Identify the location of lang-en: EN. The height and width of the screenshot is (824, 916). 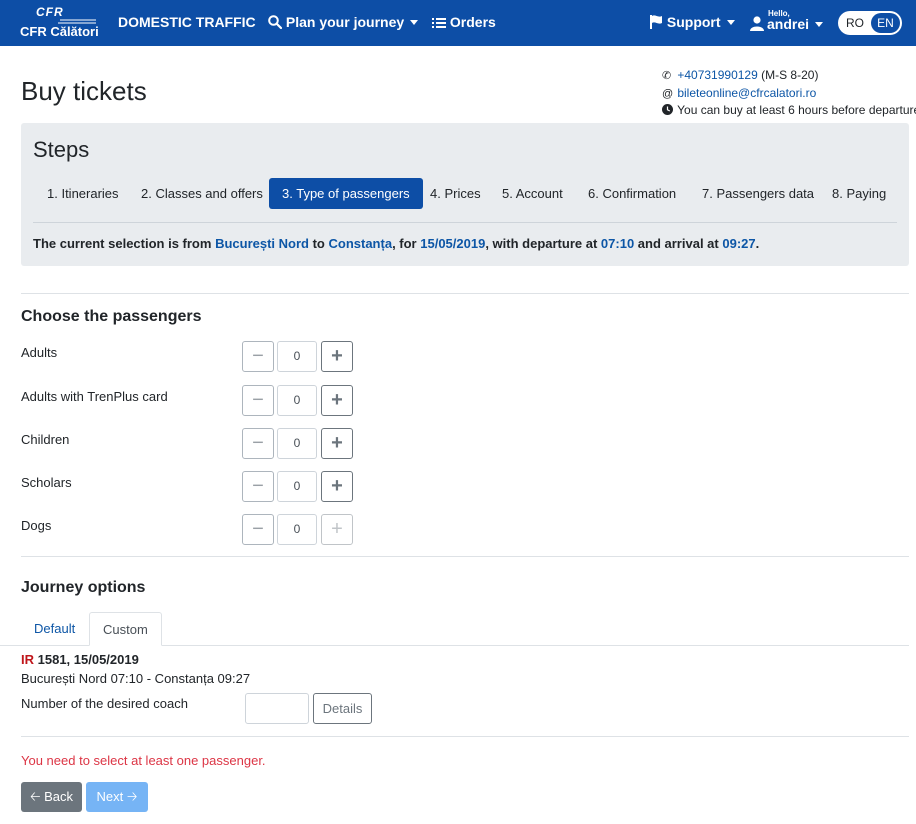
(885, 23).